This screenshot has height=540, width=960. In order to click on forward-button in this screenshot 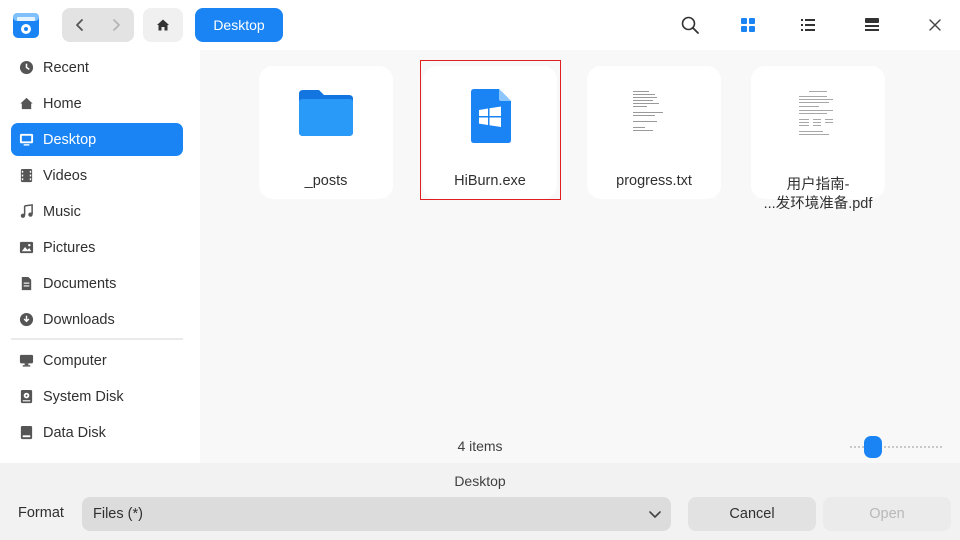, I will do `click(116, 25)`.